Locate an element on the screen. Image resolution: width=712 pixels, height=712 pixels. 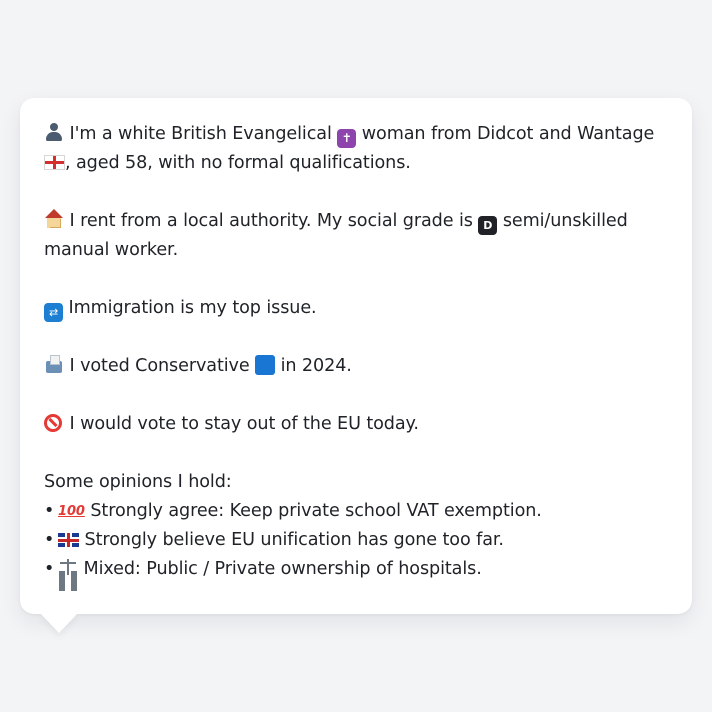
hundred-points-icon: 100 is located at coordinates (71, 511).